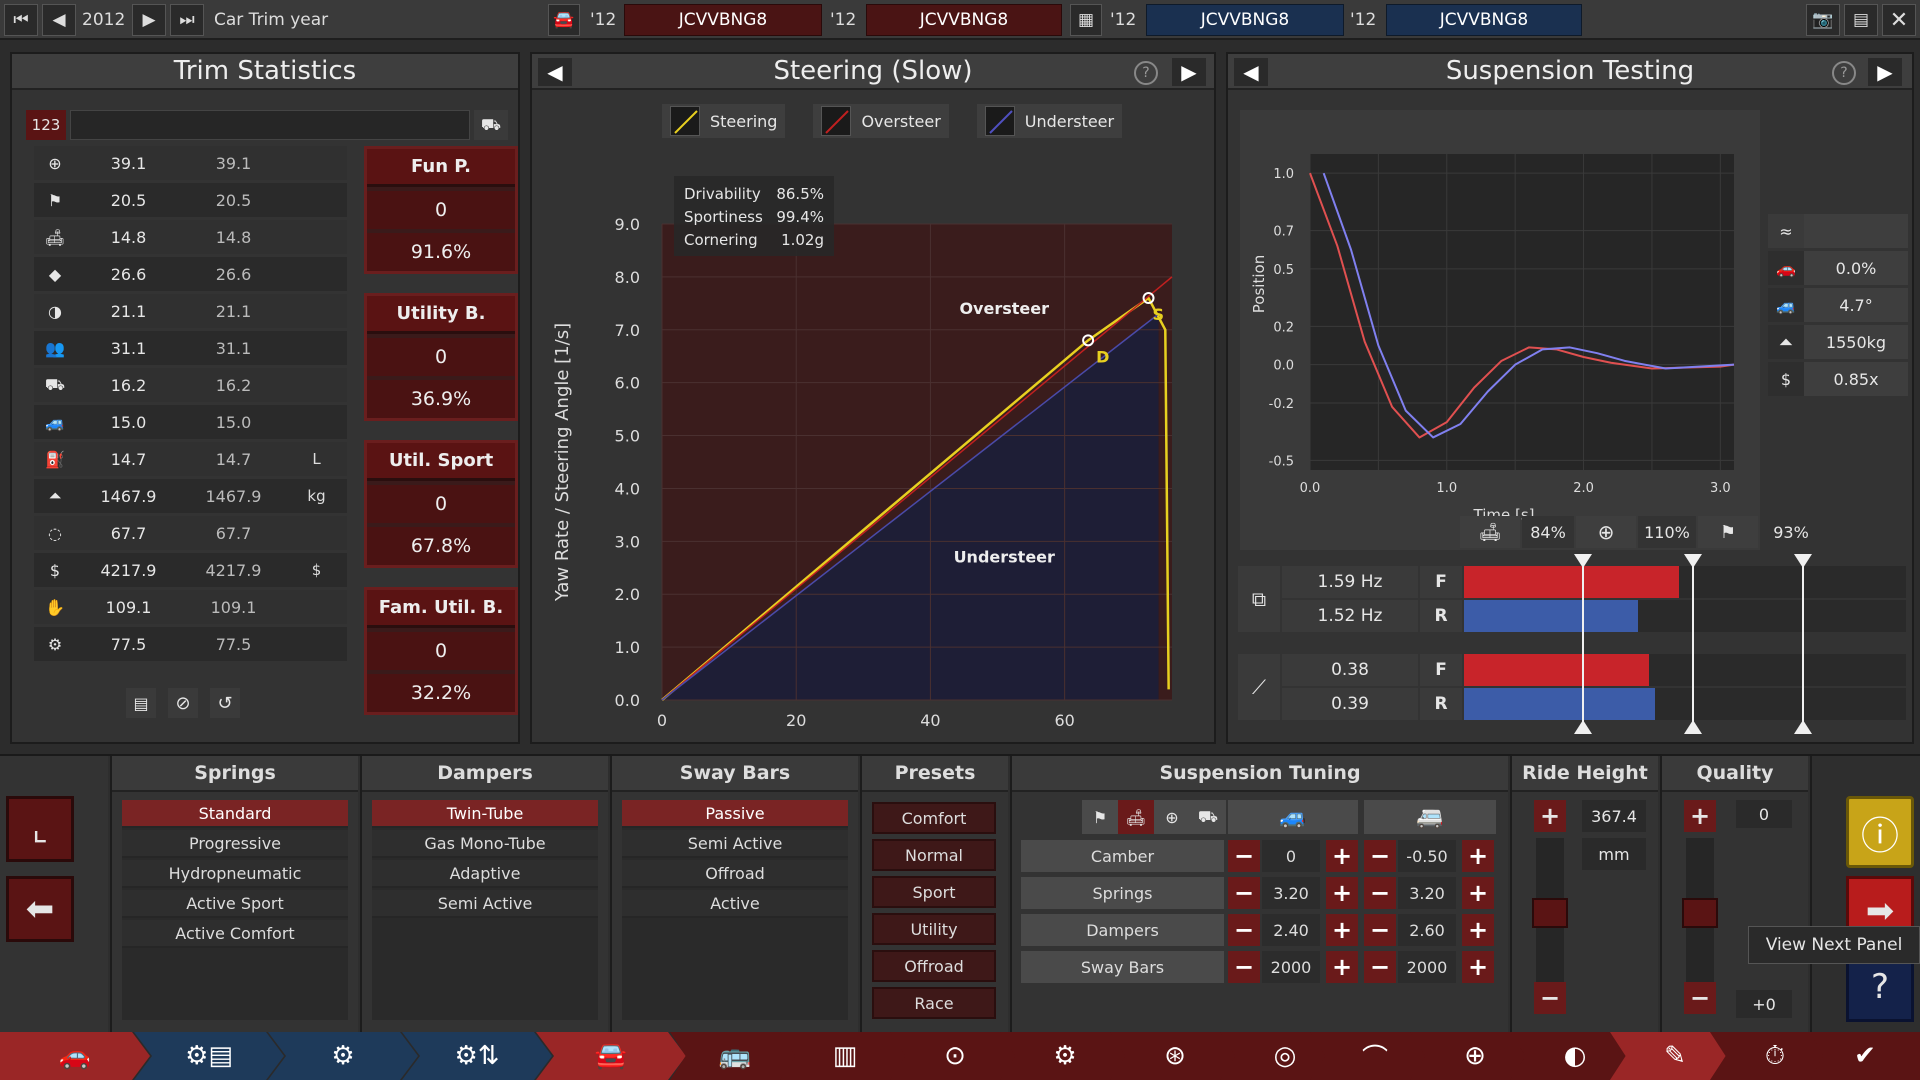  Describe the element at coordinates (235, 904) in the screenshot. I see `springs-option: Active Sport` at that location.